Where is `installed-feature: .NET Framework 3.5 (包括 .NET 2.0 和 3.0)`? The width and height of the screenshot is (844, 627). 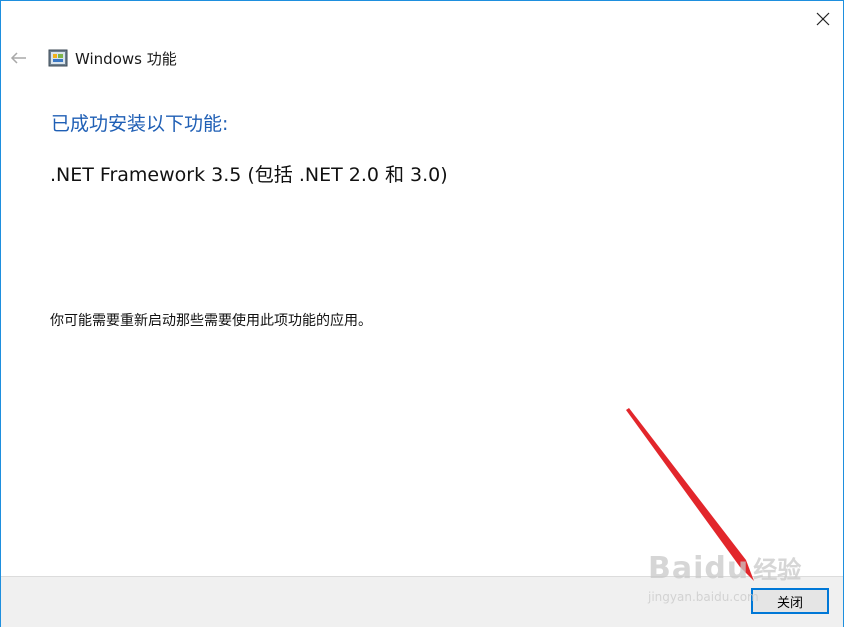
installed-feature: .NET Framework 3.5 (包括 .NET 2.0 和 3.0) is located at coordinates (249, 175).